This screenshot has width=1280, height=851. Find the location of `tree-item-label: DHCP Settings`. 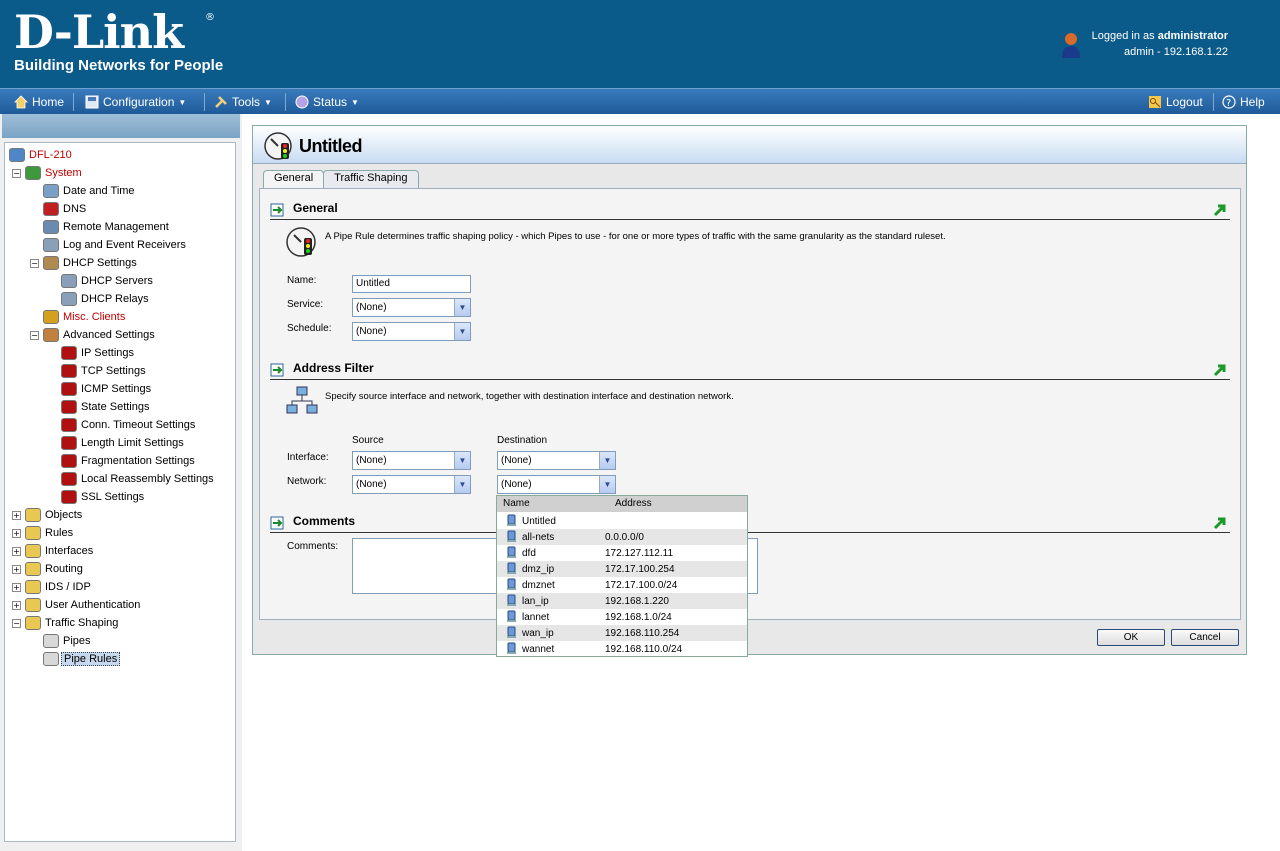

tree-item-label: DHCP Settings is located at coordinates (100, 263).